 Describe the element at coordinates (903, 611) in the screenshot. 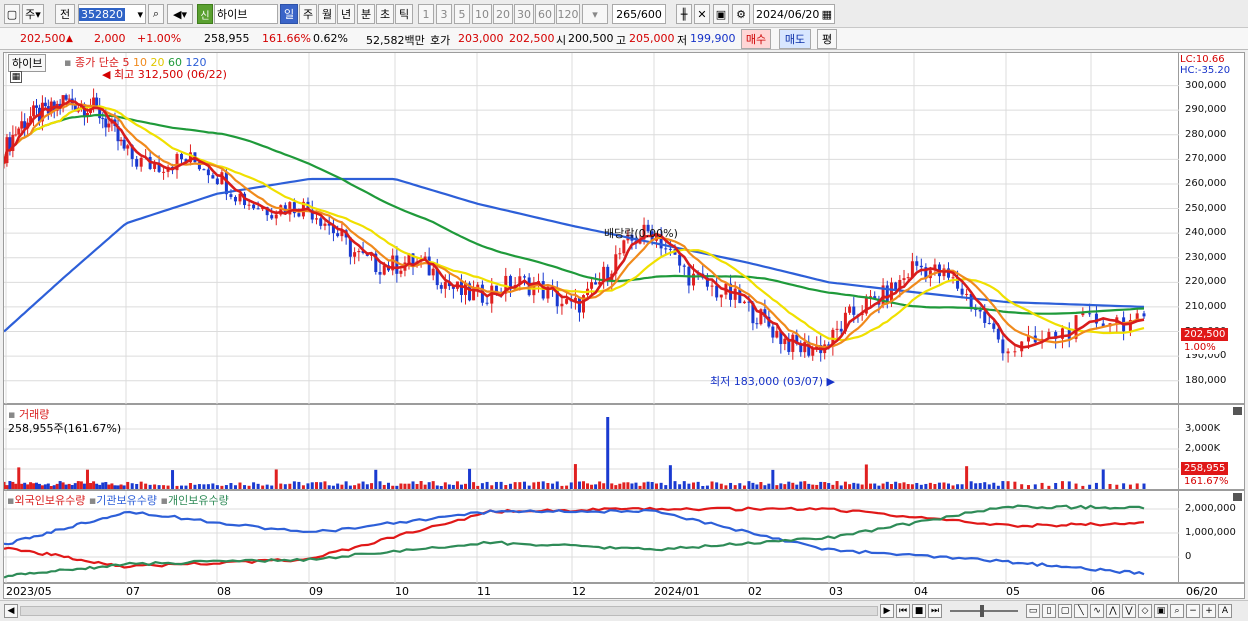

I see `first-icon: ⏮` at that location.